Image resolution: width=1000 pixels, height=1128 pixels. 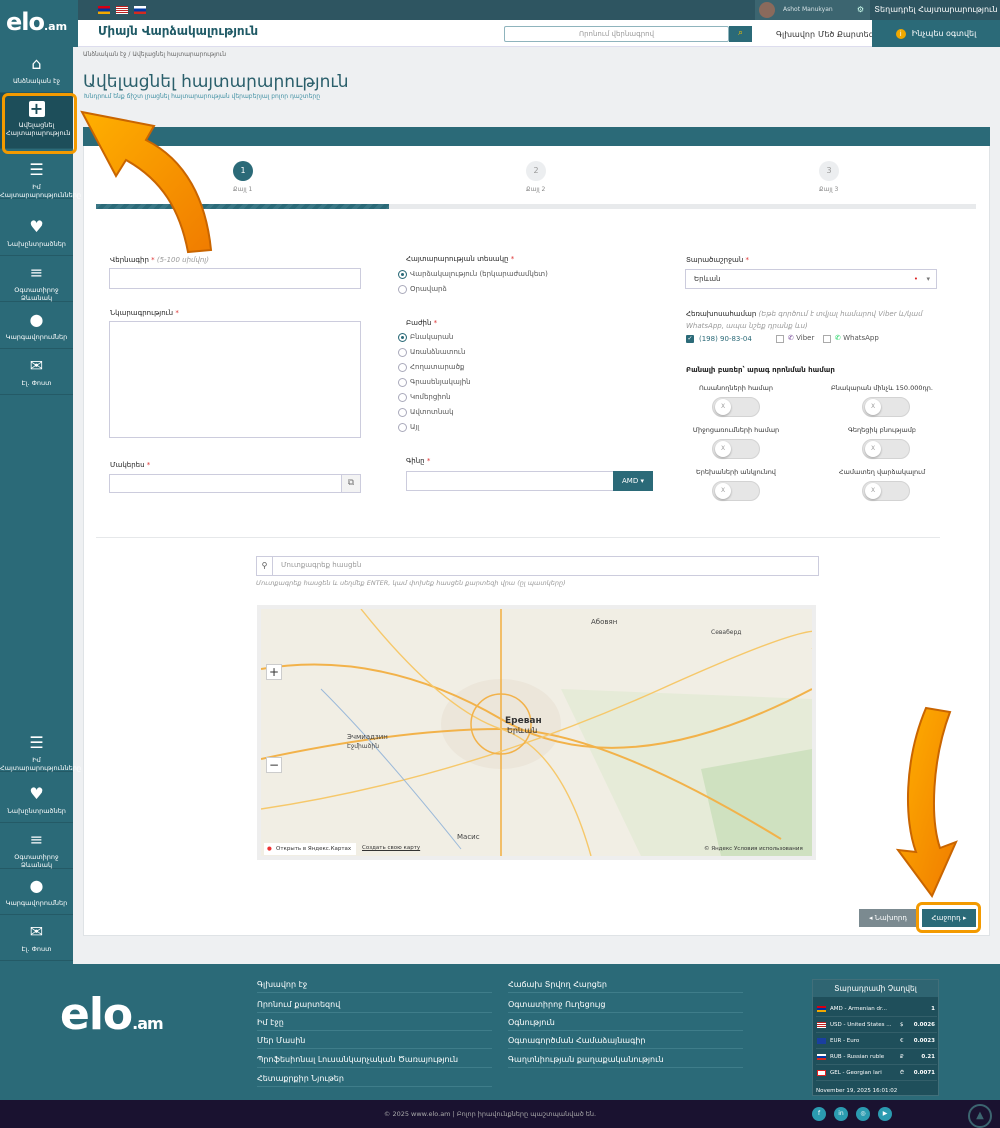 I want to click on flag-us-icon, so click(x=122, y=10).